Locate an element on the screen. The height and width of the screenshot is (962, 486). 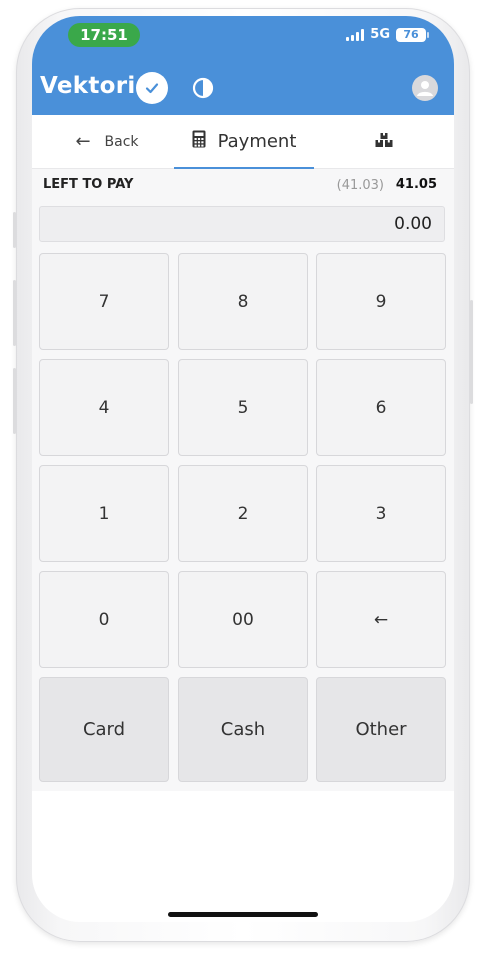
status-time: 17:51 is located at coordinates (104, 35).